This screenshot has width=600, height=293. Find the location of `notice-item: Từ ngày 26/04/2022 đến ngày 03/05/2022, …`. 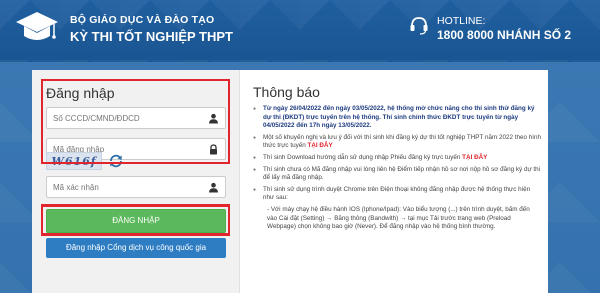

notice-item: Từ ngày 26/04/2022 đến ngày 03/05/2022, … is located at coordinates (397, 118).